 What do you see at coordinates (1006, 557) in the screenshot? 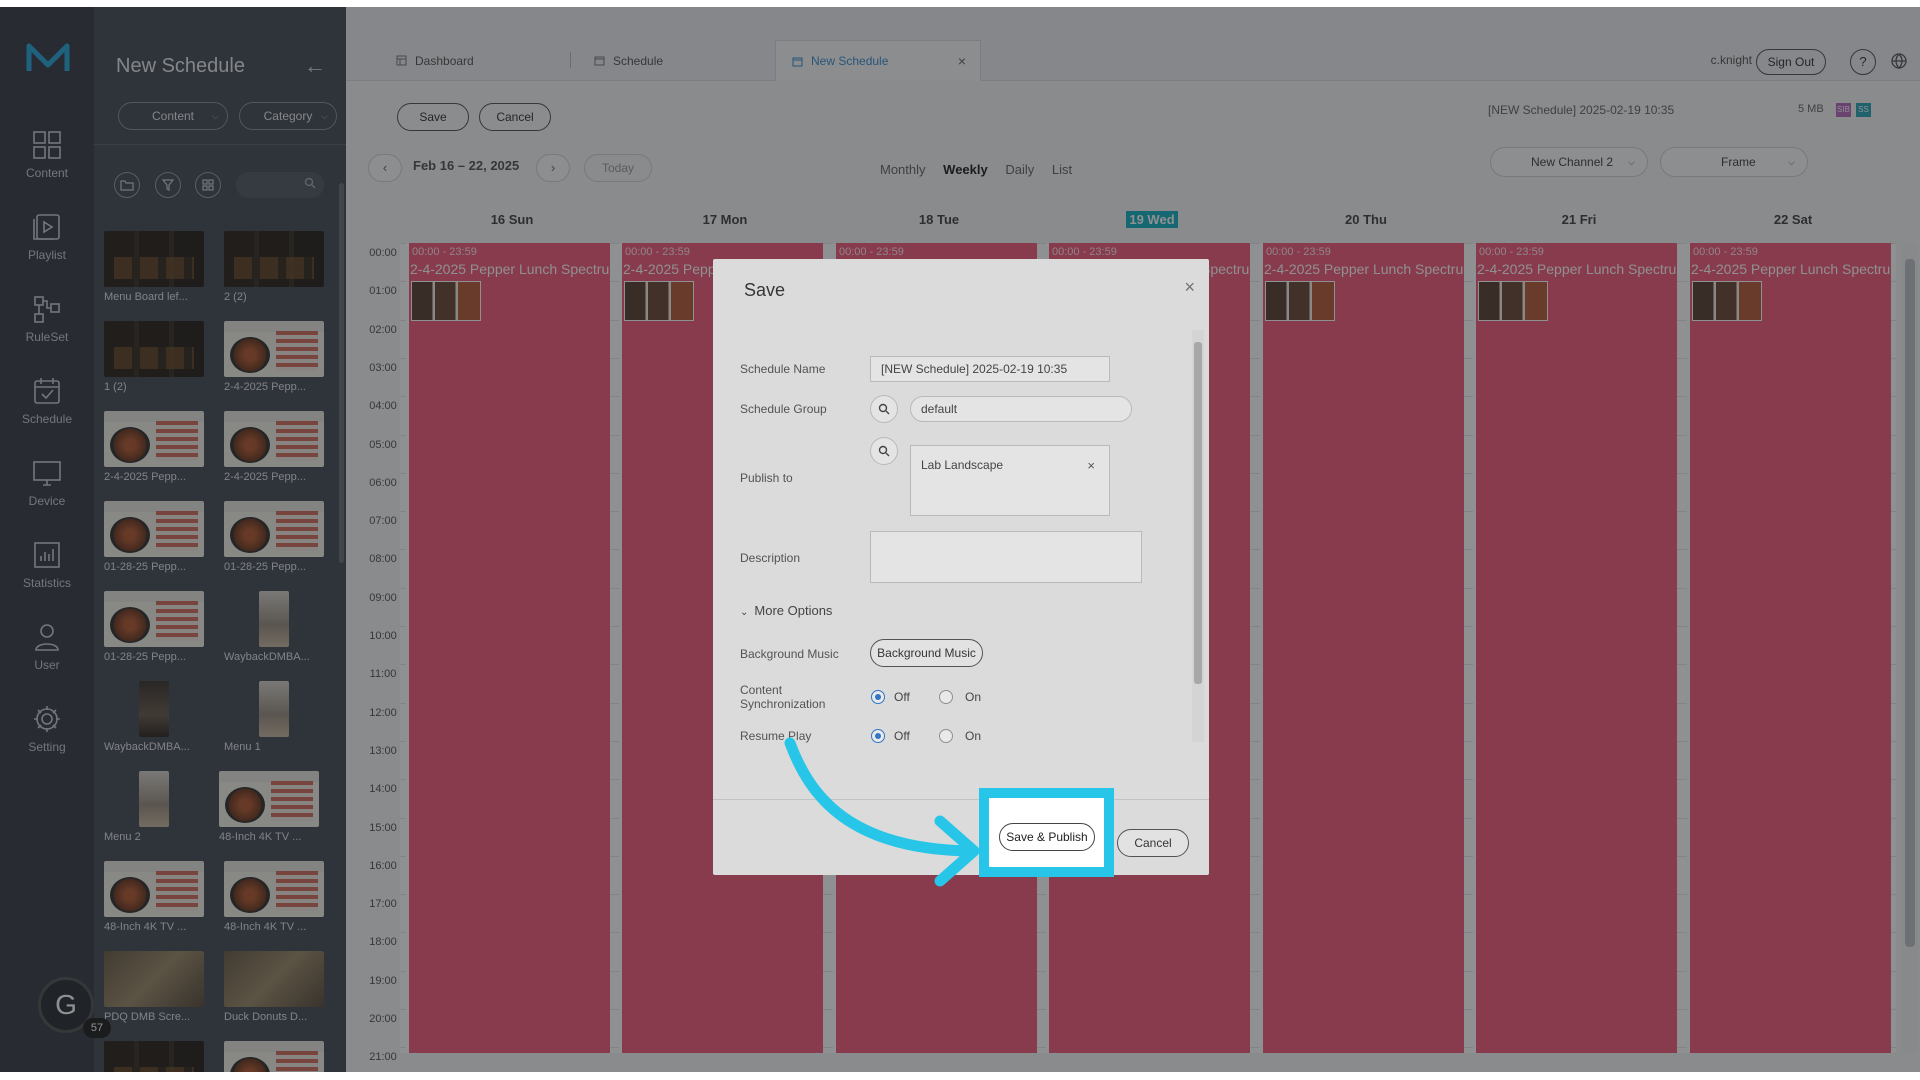
I see `description-input` at bounding box center [1006, 557].